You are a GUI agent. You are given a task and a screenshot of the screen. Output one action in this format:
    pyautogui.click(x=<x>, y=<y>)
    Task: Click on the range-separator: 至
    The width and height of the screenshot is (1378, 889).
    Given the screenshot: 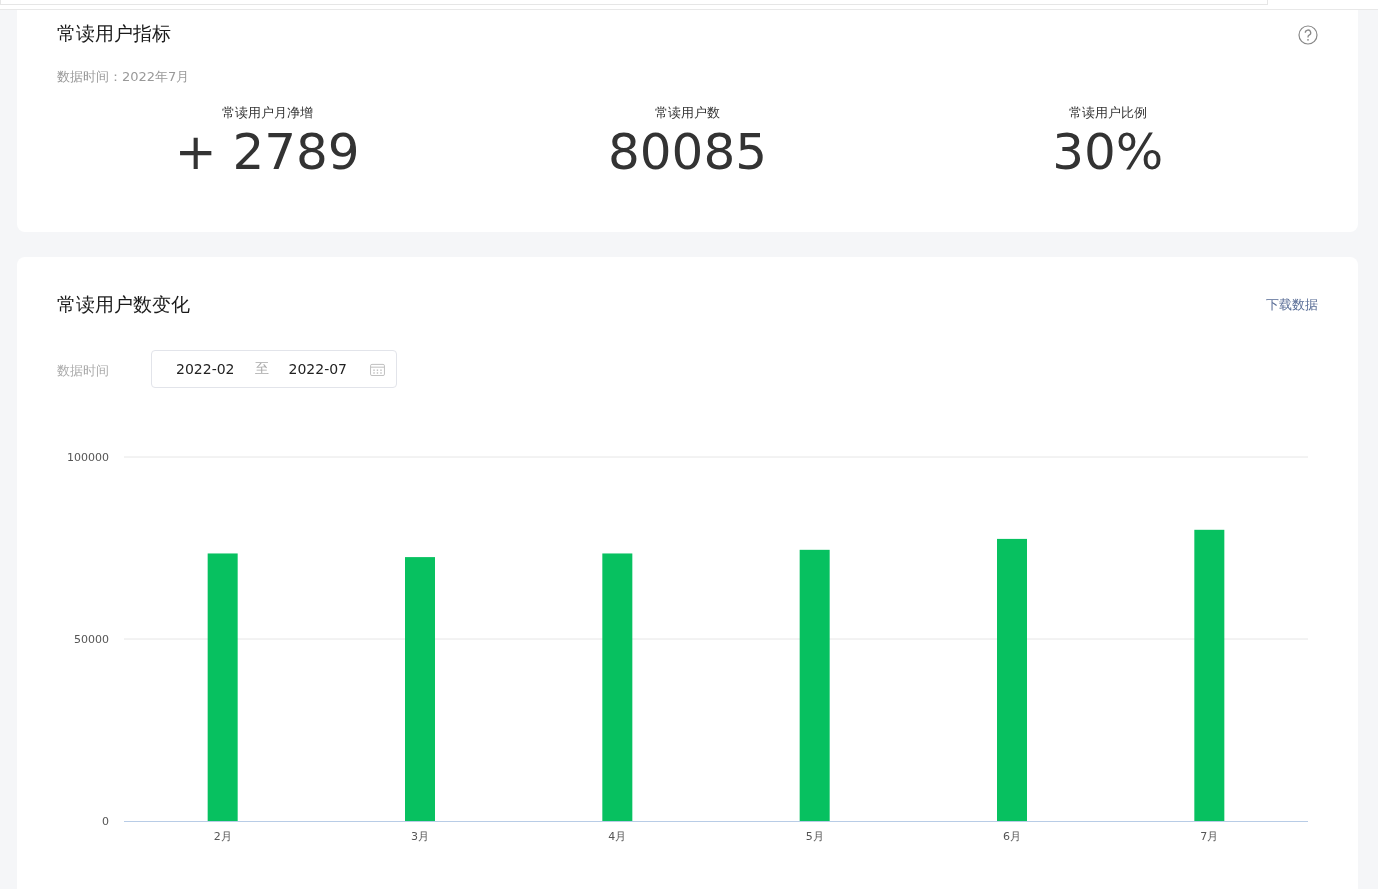 What is the action you would take?
    pyautogui.click(x=261, y=369)
    